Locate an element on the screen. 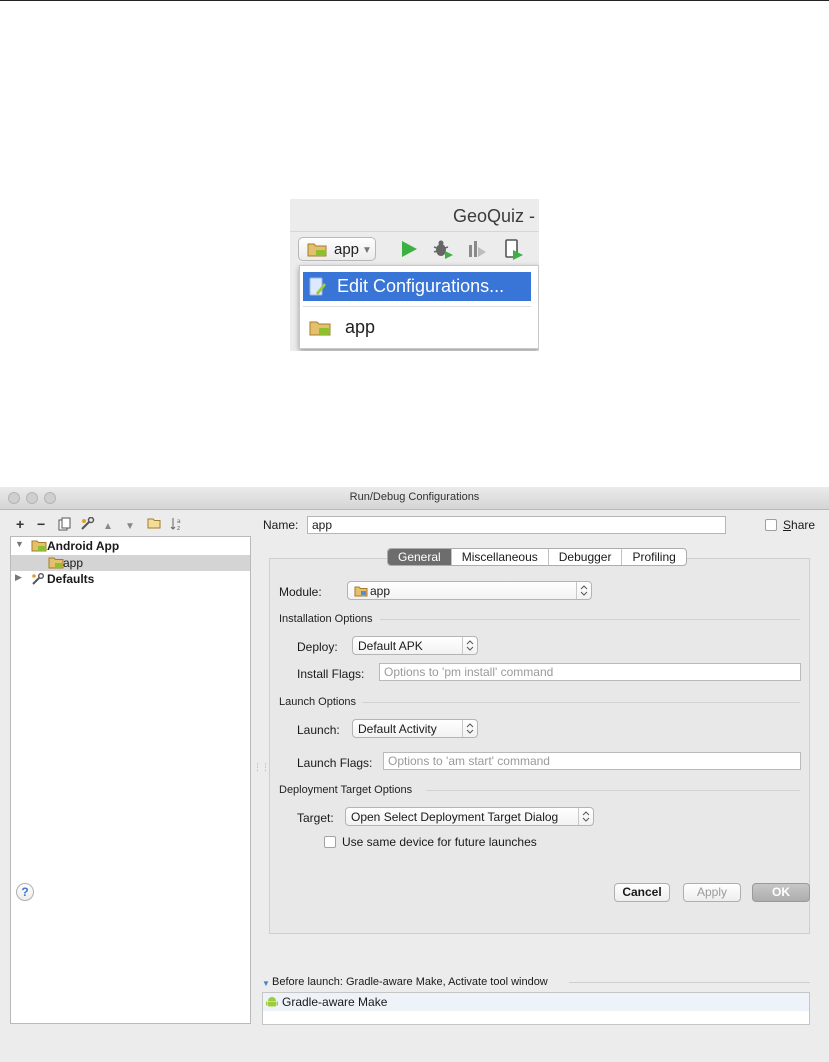 This screenshot has width=829, height=1062. launch-flags-input: Options to 'am start' command is located at coordinates (592, 761).